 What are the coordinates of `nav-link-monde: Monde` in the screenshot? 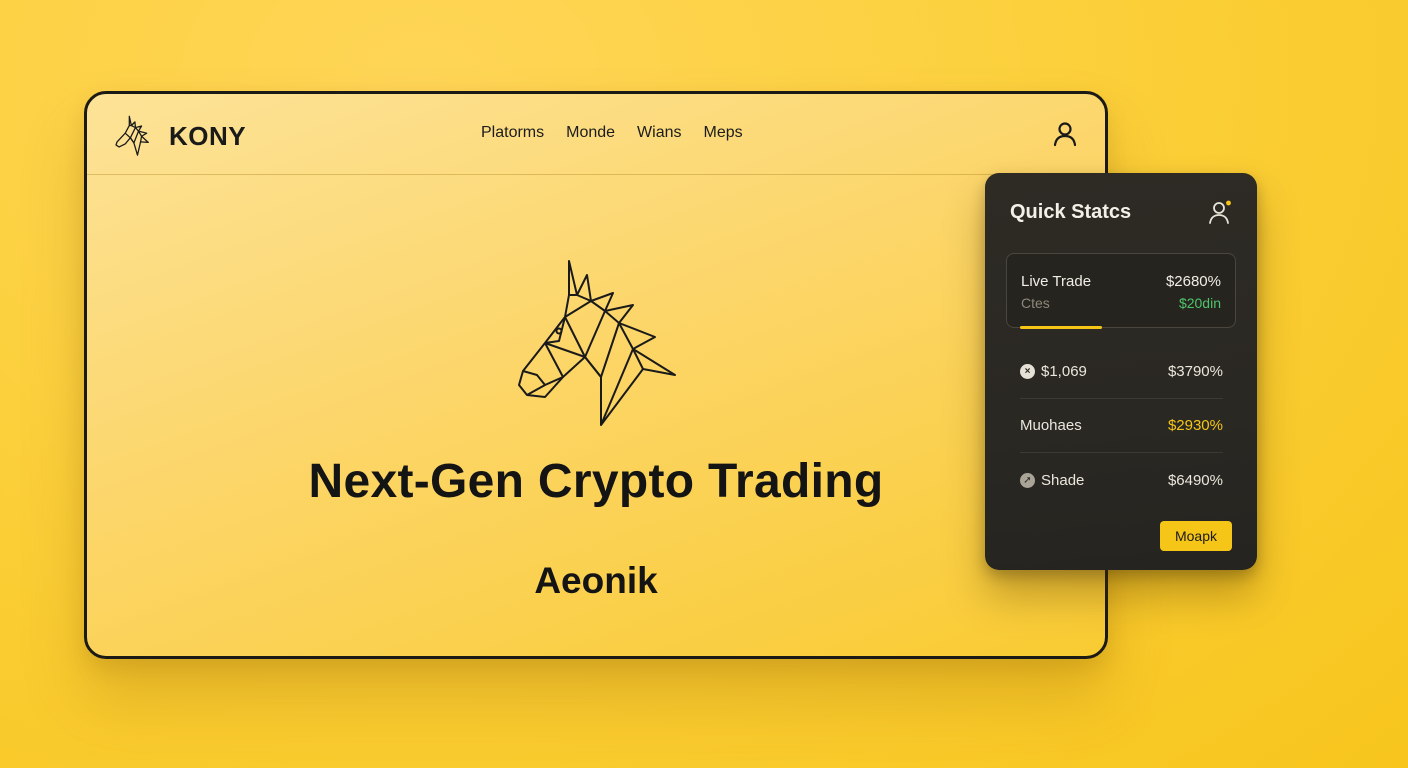 It's located at (590, 133).